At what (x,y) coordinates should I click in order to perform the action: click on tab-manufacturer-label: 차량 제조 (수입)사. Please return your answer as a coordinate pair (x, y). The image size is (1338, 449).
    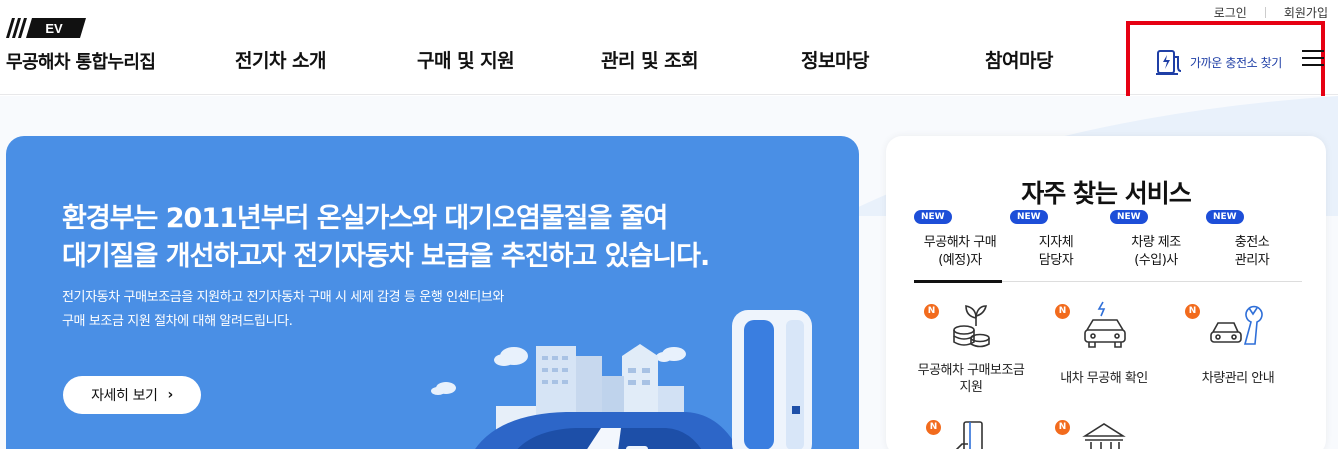
    Looking at the image, I should click on (1156, 251).